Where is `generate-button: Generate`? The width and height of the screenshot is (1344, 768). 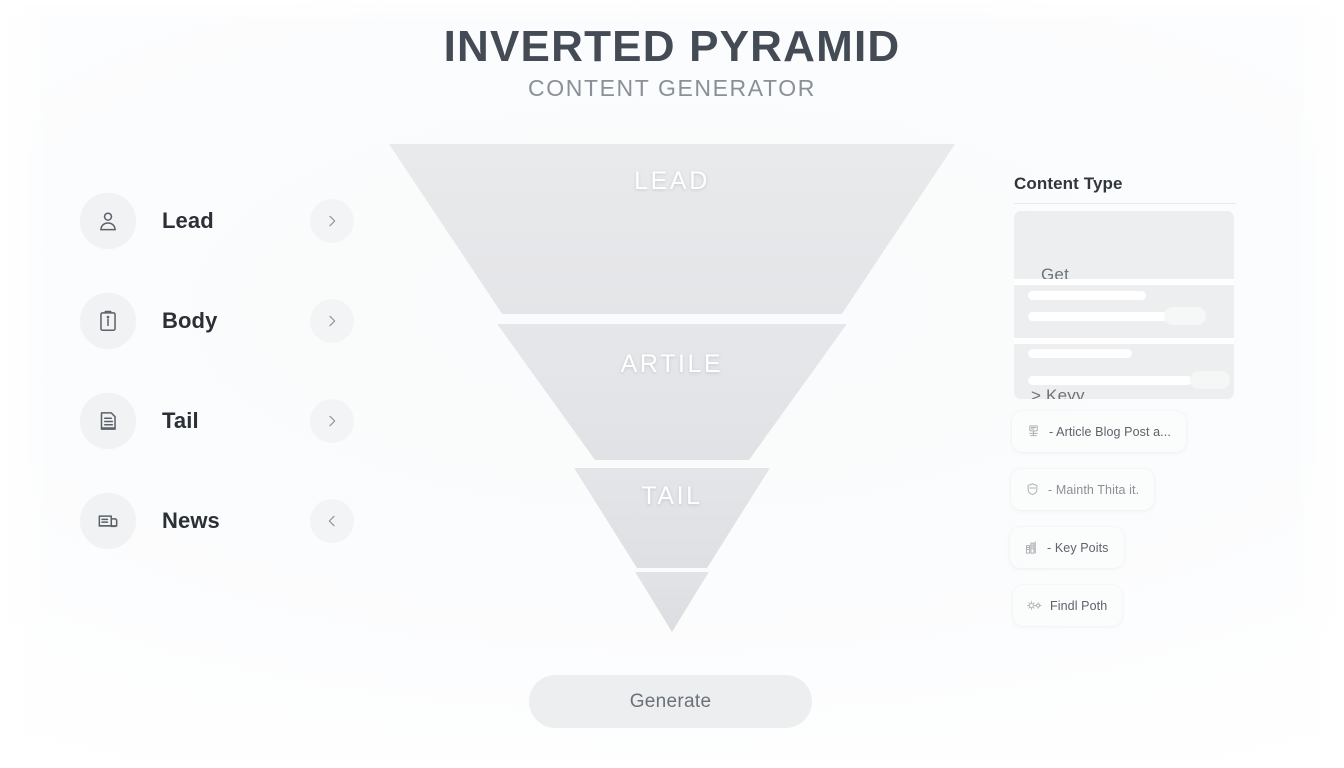
generate-button: Generate is located at coordinates (670, 701).